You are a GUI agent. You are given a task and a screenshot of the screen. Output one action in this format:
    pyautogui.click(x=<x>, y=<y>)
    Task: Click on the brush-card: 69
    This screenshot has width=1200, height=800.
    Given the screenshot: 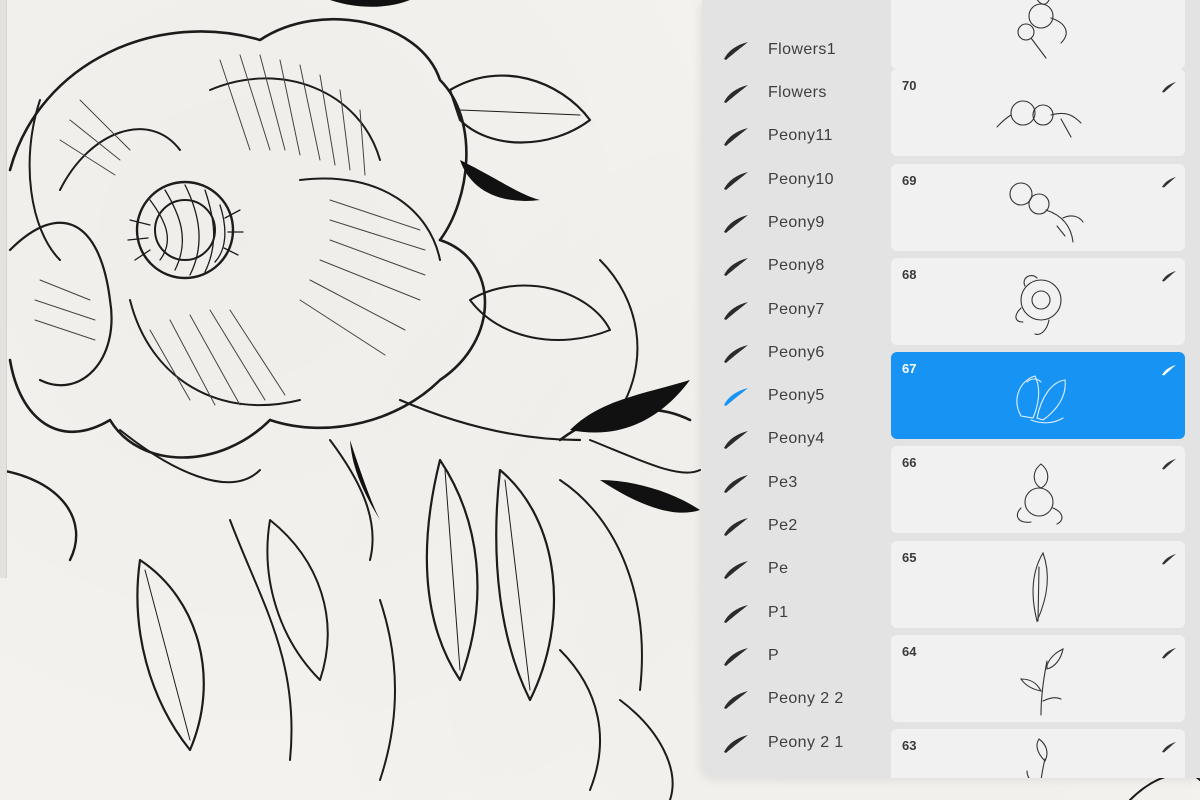 What is the action you would take?
    pyautogui.click(x=1038, y=207)
    